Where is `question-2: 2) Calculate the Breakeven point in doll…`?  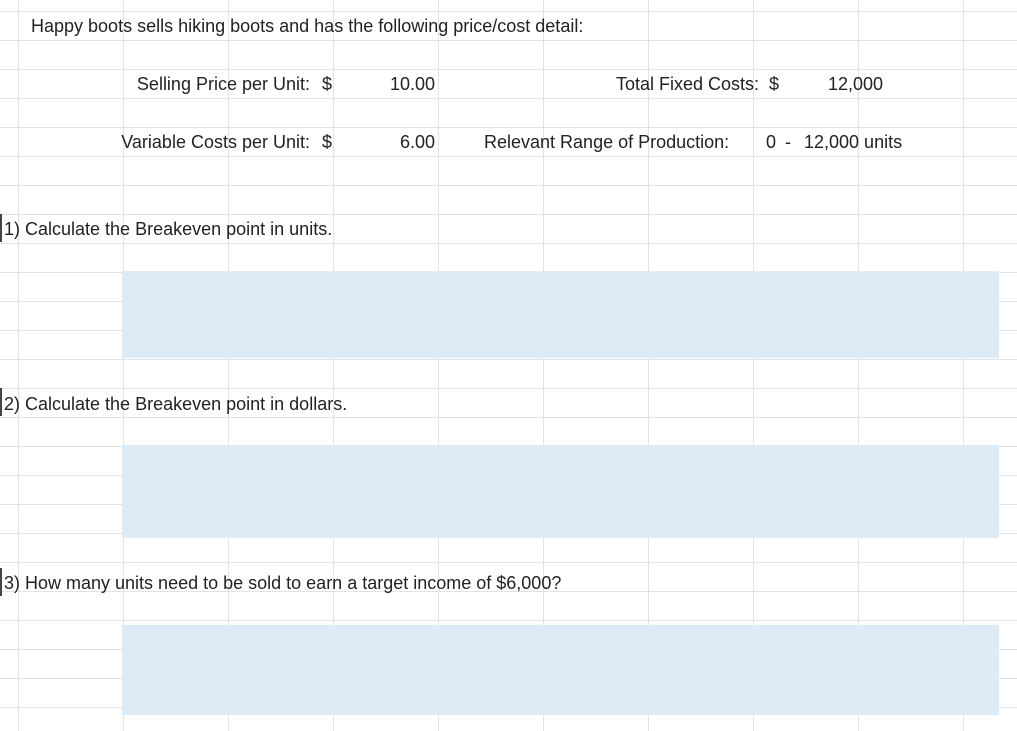
question-2: 2) Calculate the Breakeven point in doll… is located at coordinates (176, 404).